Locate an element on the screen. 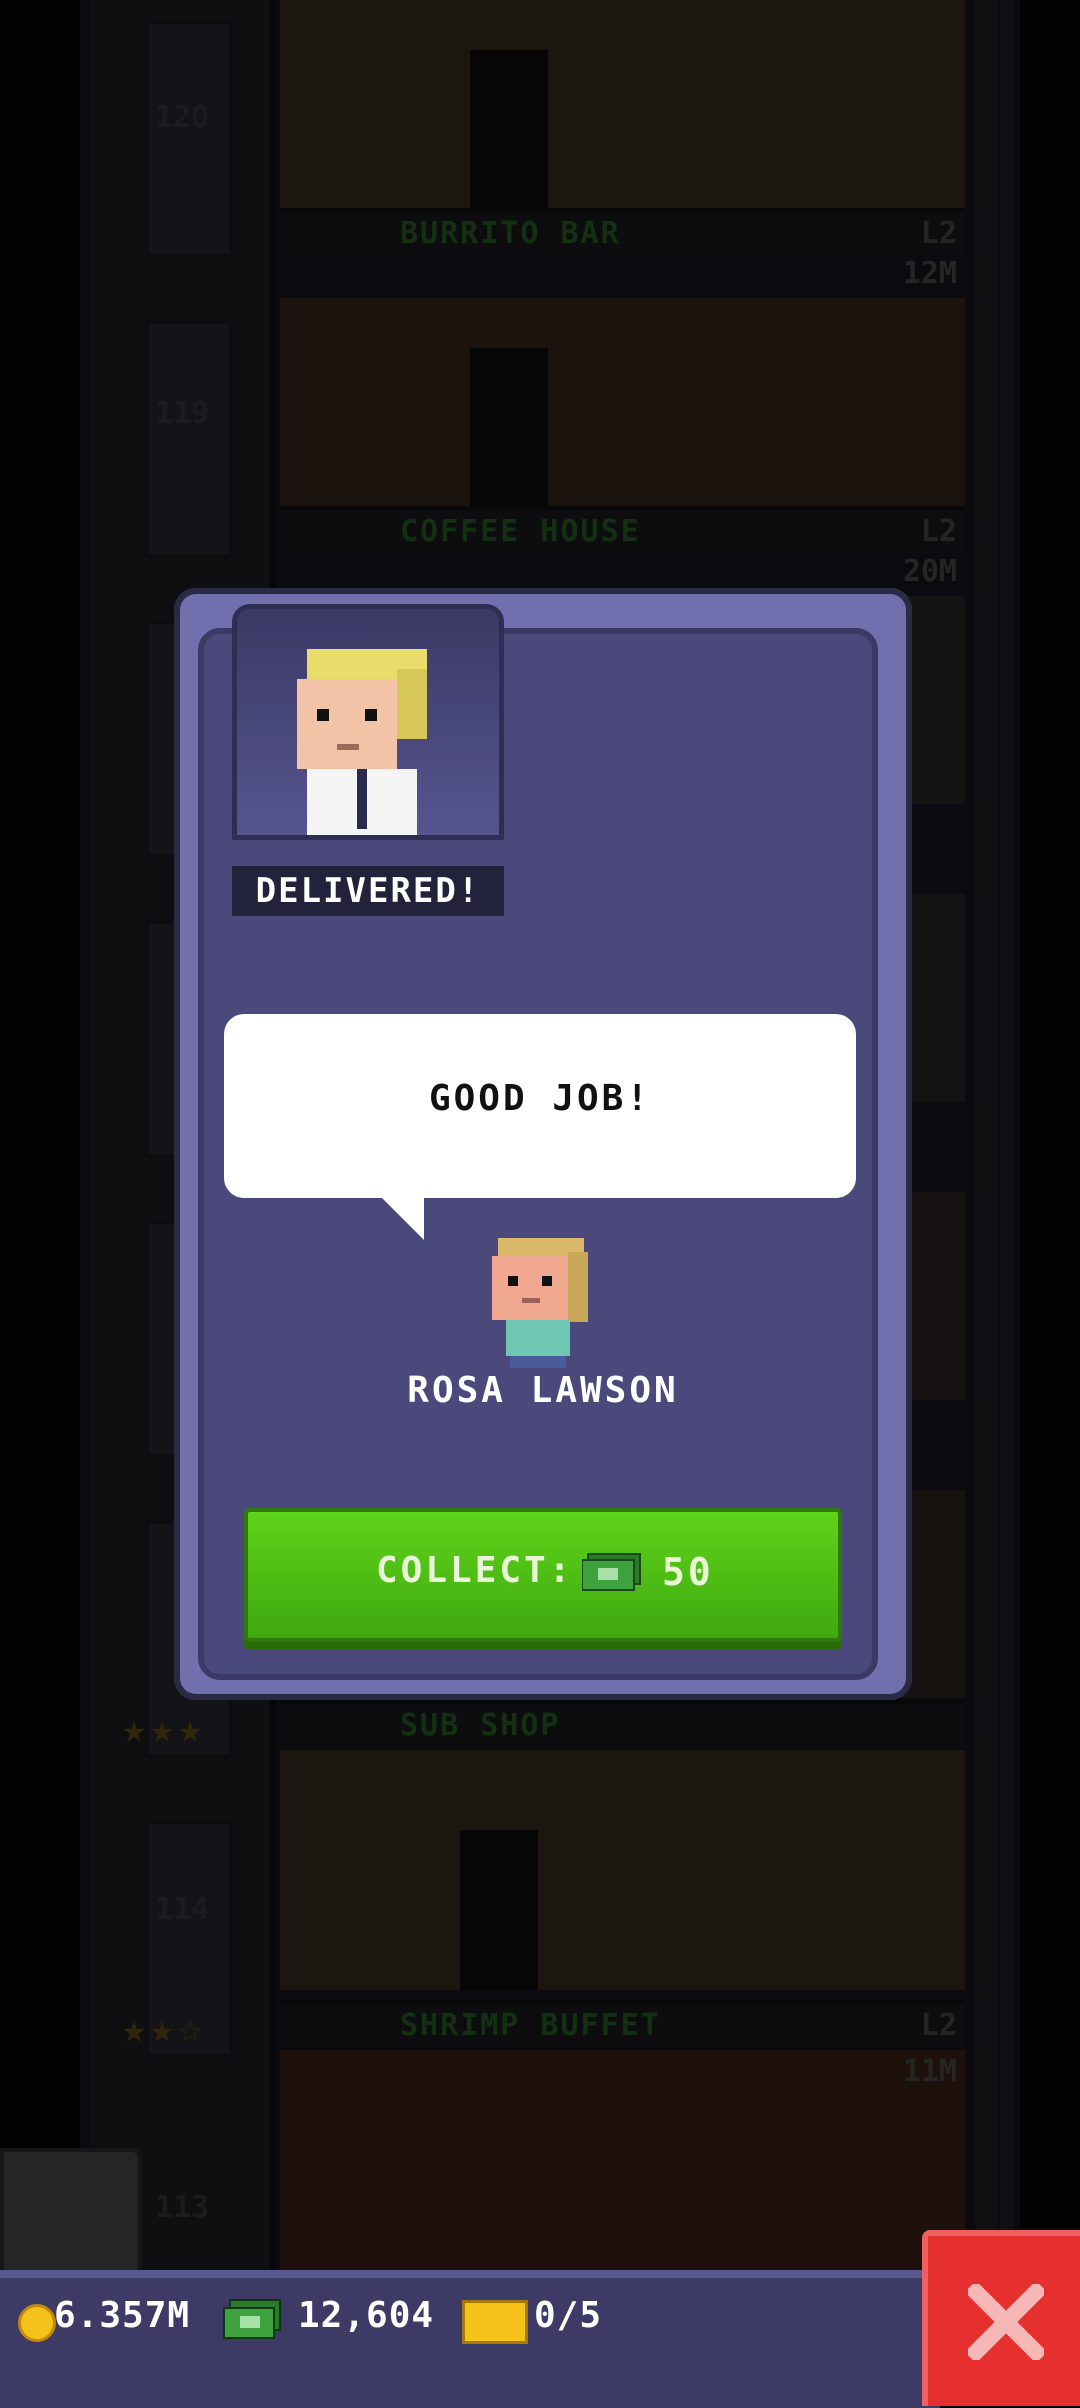 This screenshot has width=1080, height=2408. ticket-icon is located at coordinates (495, 2322).